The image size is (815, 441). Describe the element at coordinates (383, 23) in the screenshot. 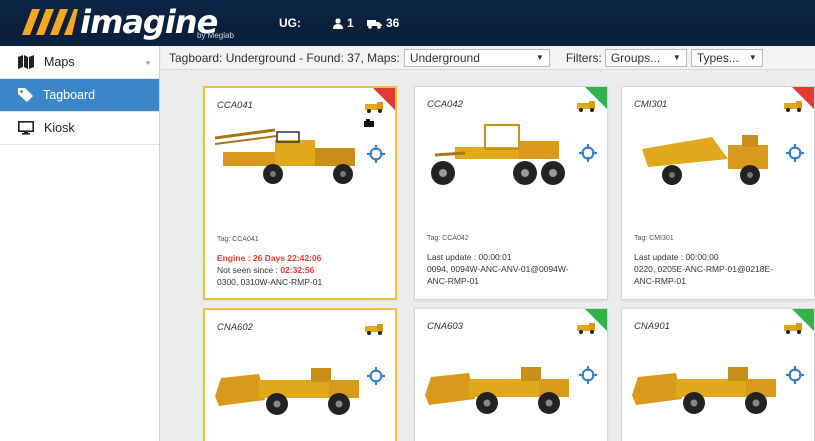

I see `vehicle-count: 36` at that location.